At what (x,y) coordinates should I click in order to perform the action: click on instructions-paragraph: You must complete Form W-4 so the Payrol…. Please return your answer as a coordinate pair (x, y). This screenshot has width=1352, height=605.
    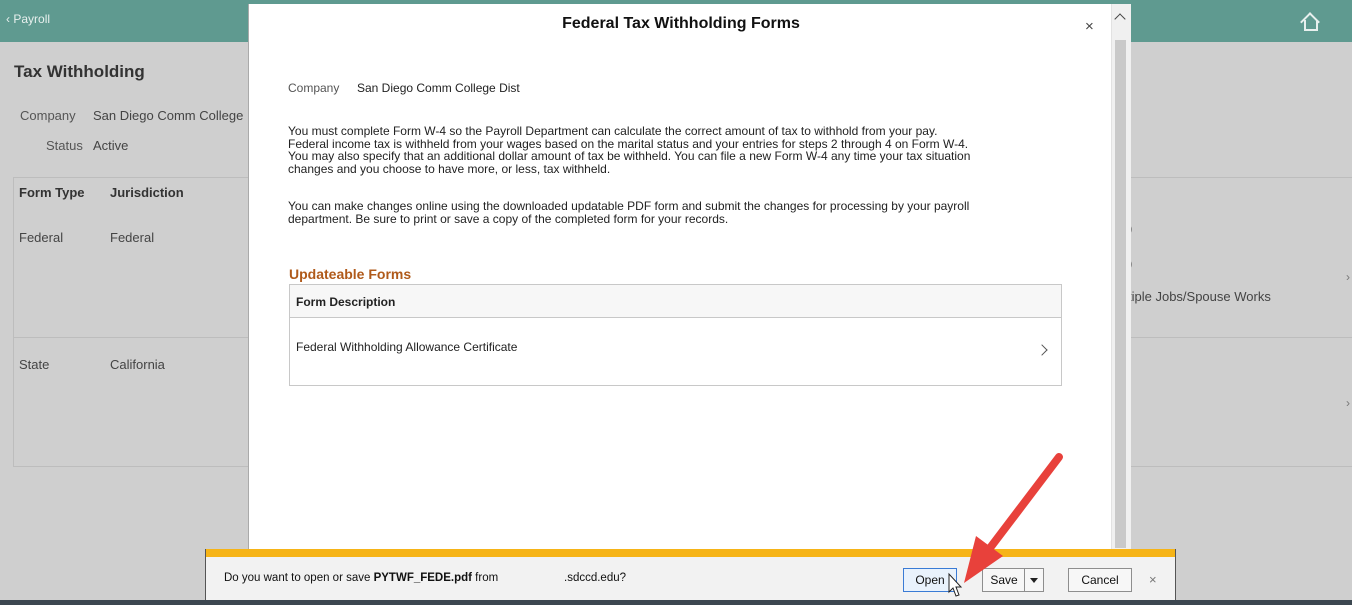
    Looking at the image, I should click on (683, 150).